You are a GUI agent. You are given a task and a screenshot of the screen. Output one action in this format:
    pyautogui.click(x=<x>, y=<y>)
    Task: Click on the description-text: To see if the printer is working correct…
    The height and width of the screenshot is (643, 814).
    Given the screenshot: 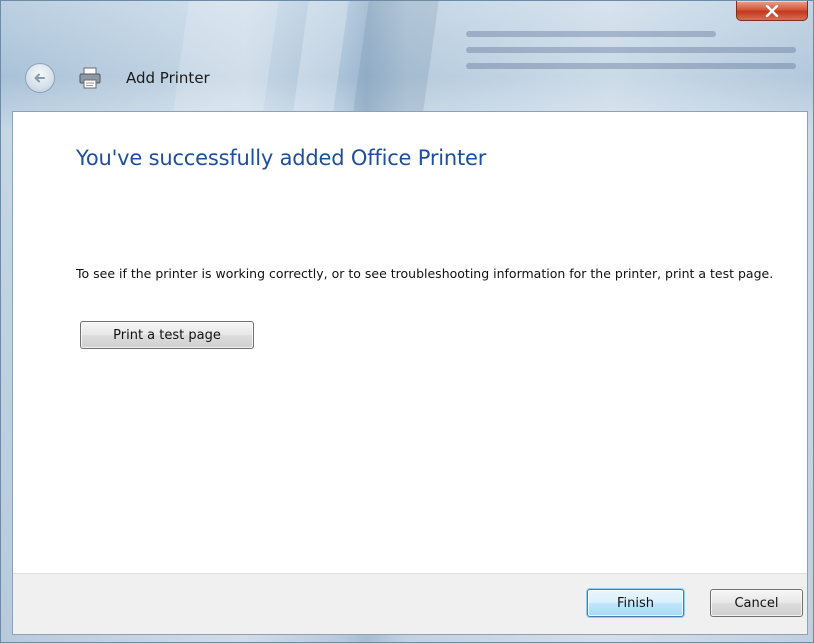 What is the action you would take?
    pyautogui.click(x=425, y=273)
    